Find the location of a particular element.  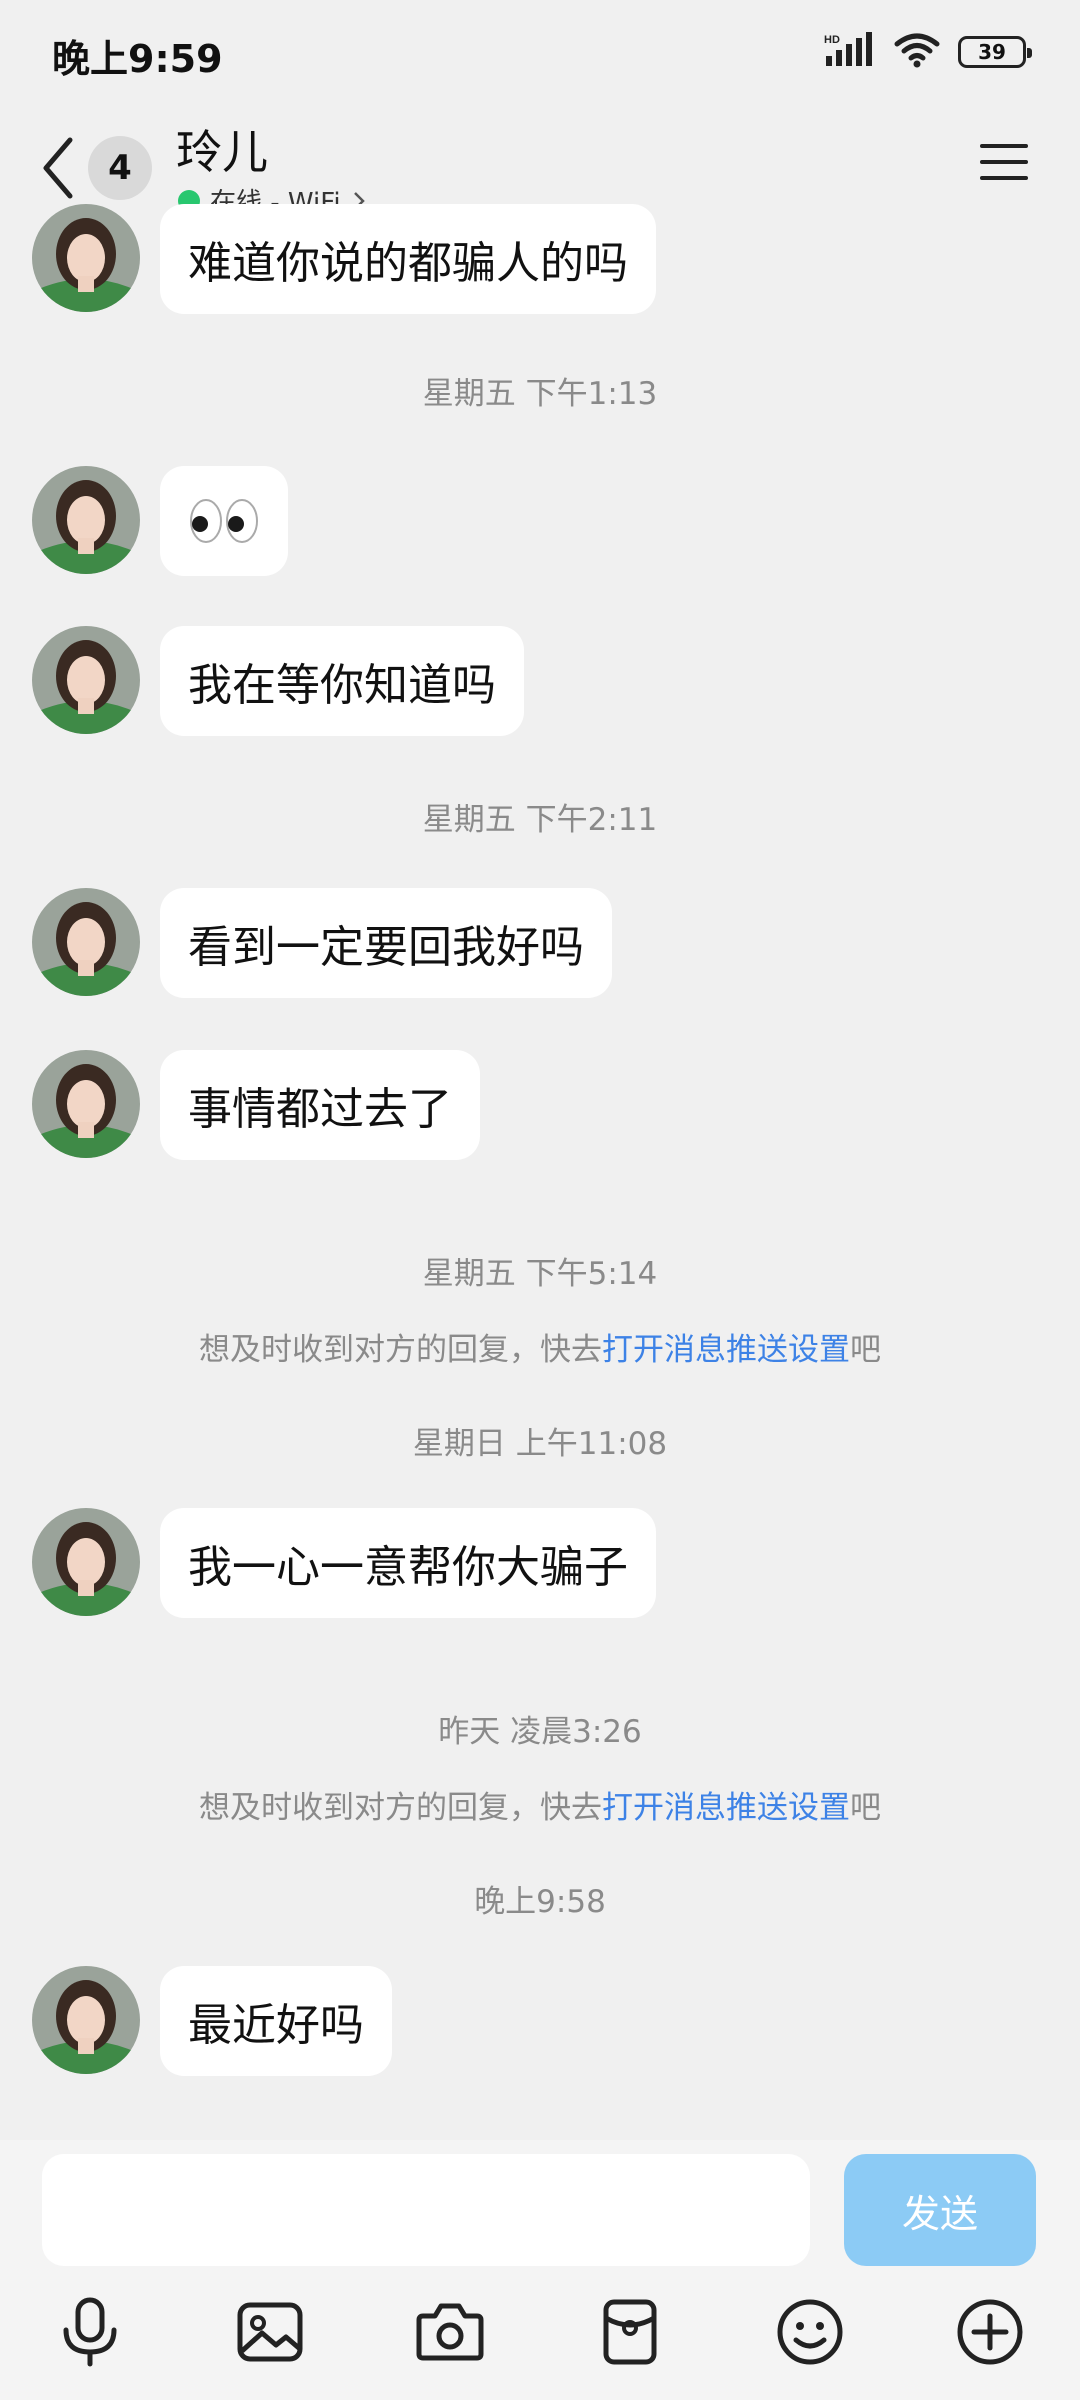

battery-icon: 39 is located at coordinates (995, 52).